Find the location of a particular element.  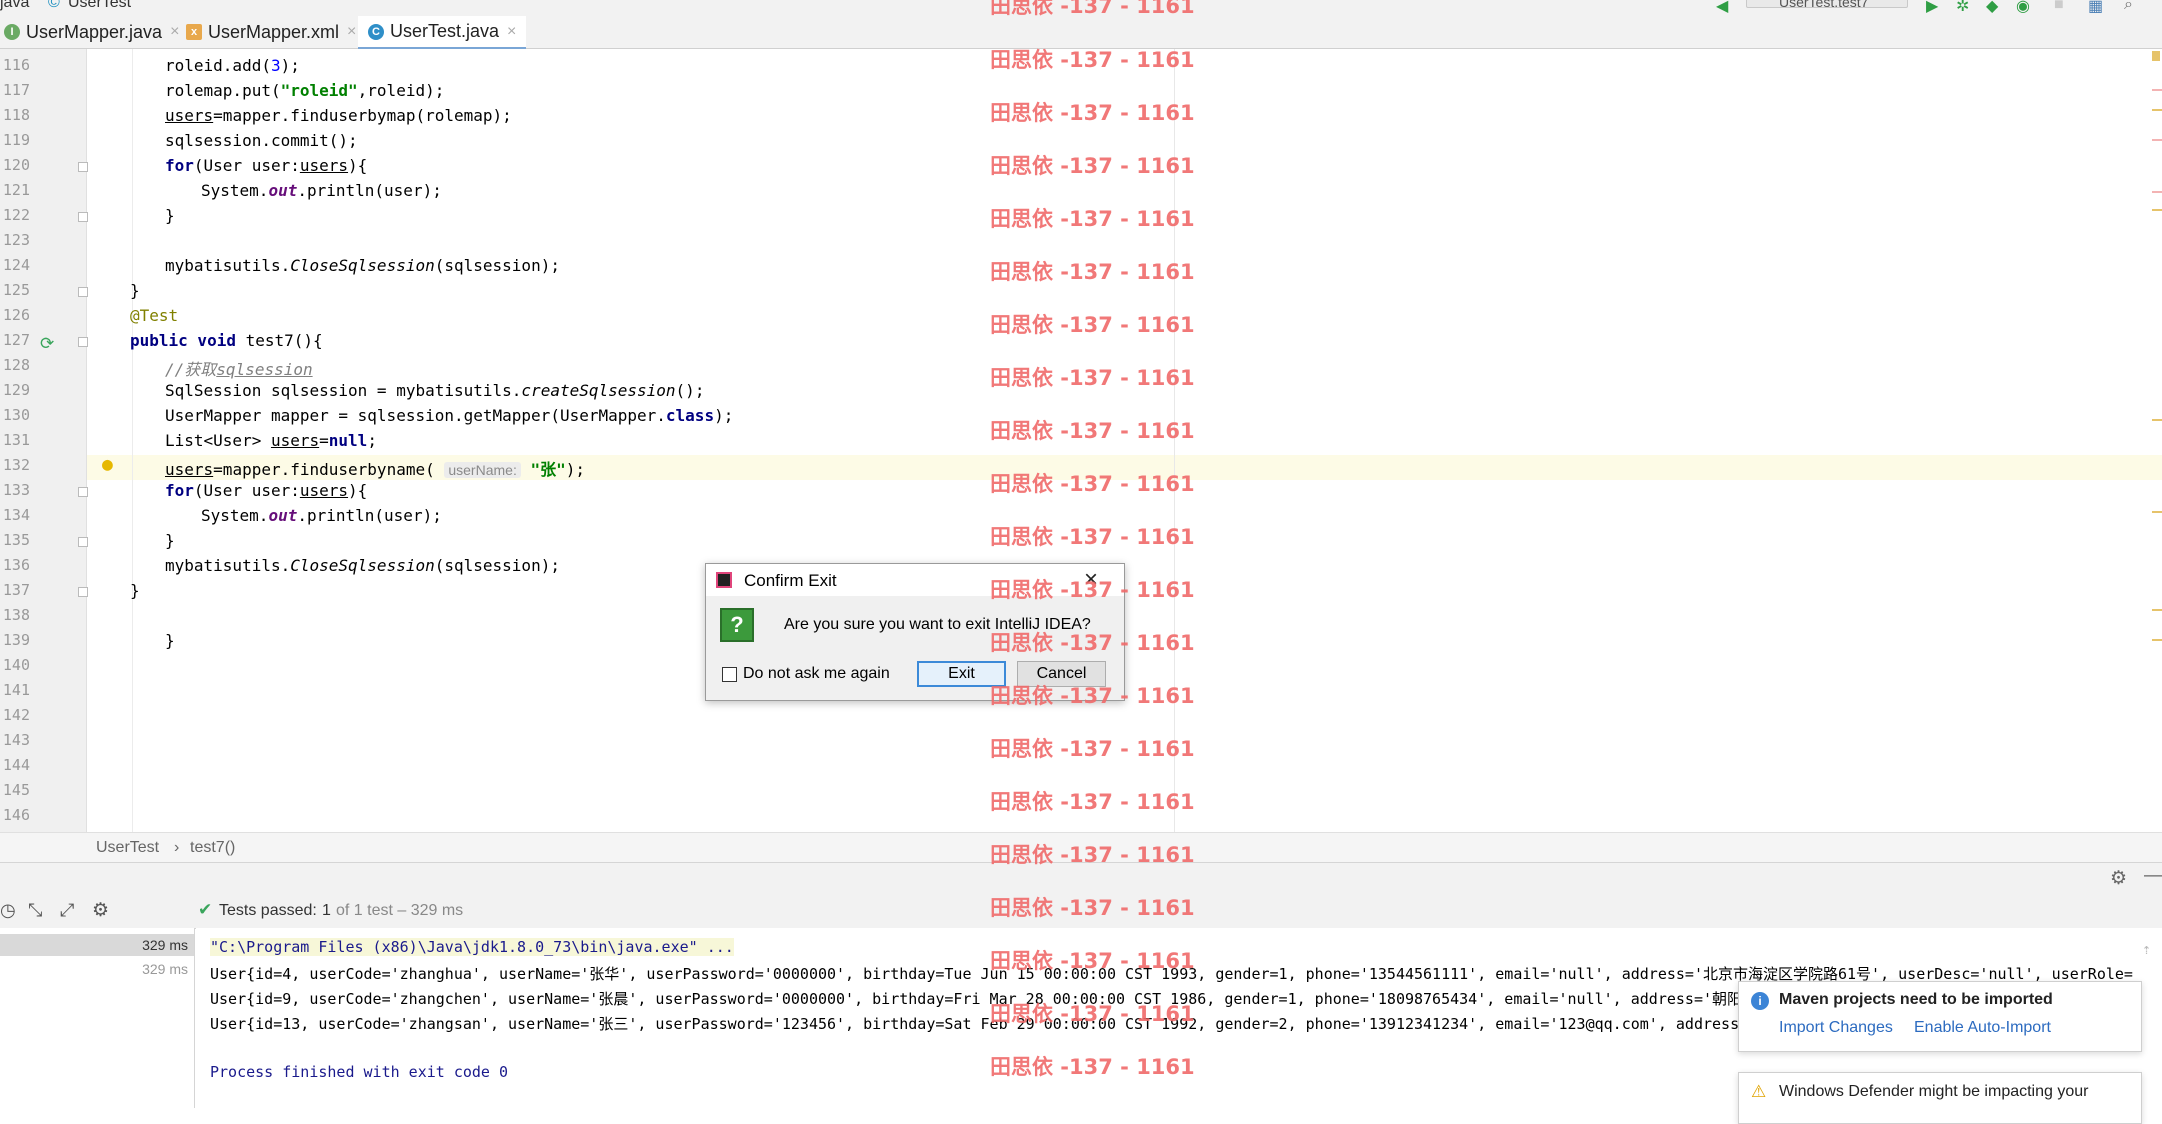

nav-crumb-project: java is located at coordinates (14, 6).